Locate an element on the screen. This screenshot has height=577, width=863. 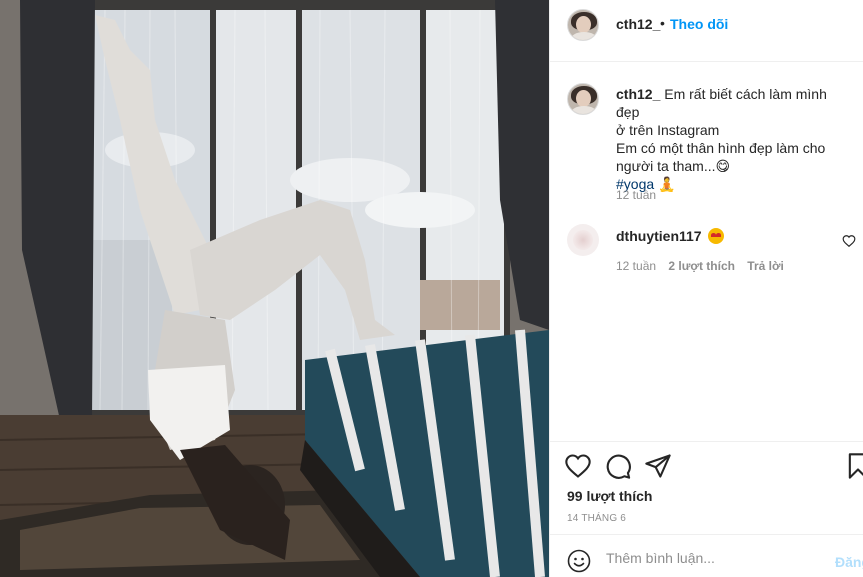
caption-line-4: người ta tham...😋 is located at coordinates (673, 166).